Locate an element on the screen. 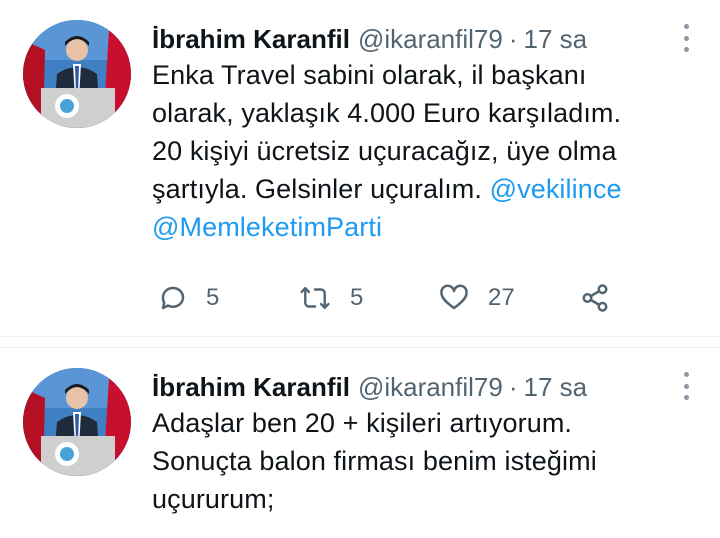 The width and height of the screenshot is (720, 538). tweet-line: Adaşlar ben 20 + kişileri artıyorum. is located at coordinates (362, 423).